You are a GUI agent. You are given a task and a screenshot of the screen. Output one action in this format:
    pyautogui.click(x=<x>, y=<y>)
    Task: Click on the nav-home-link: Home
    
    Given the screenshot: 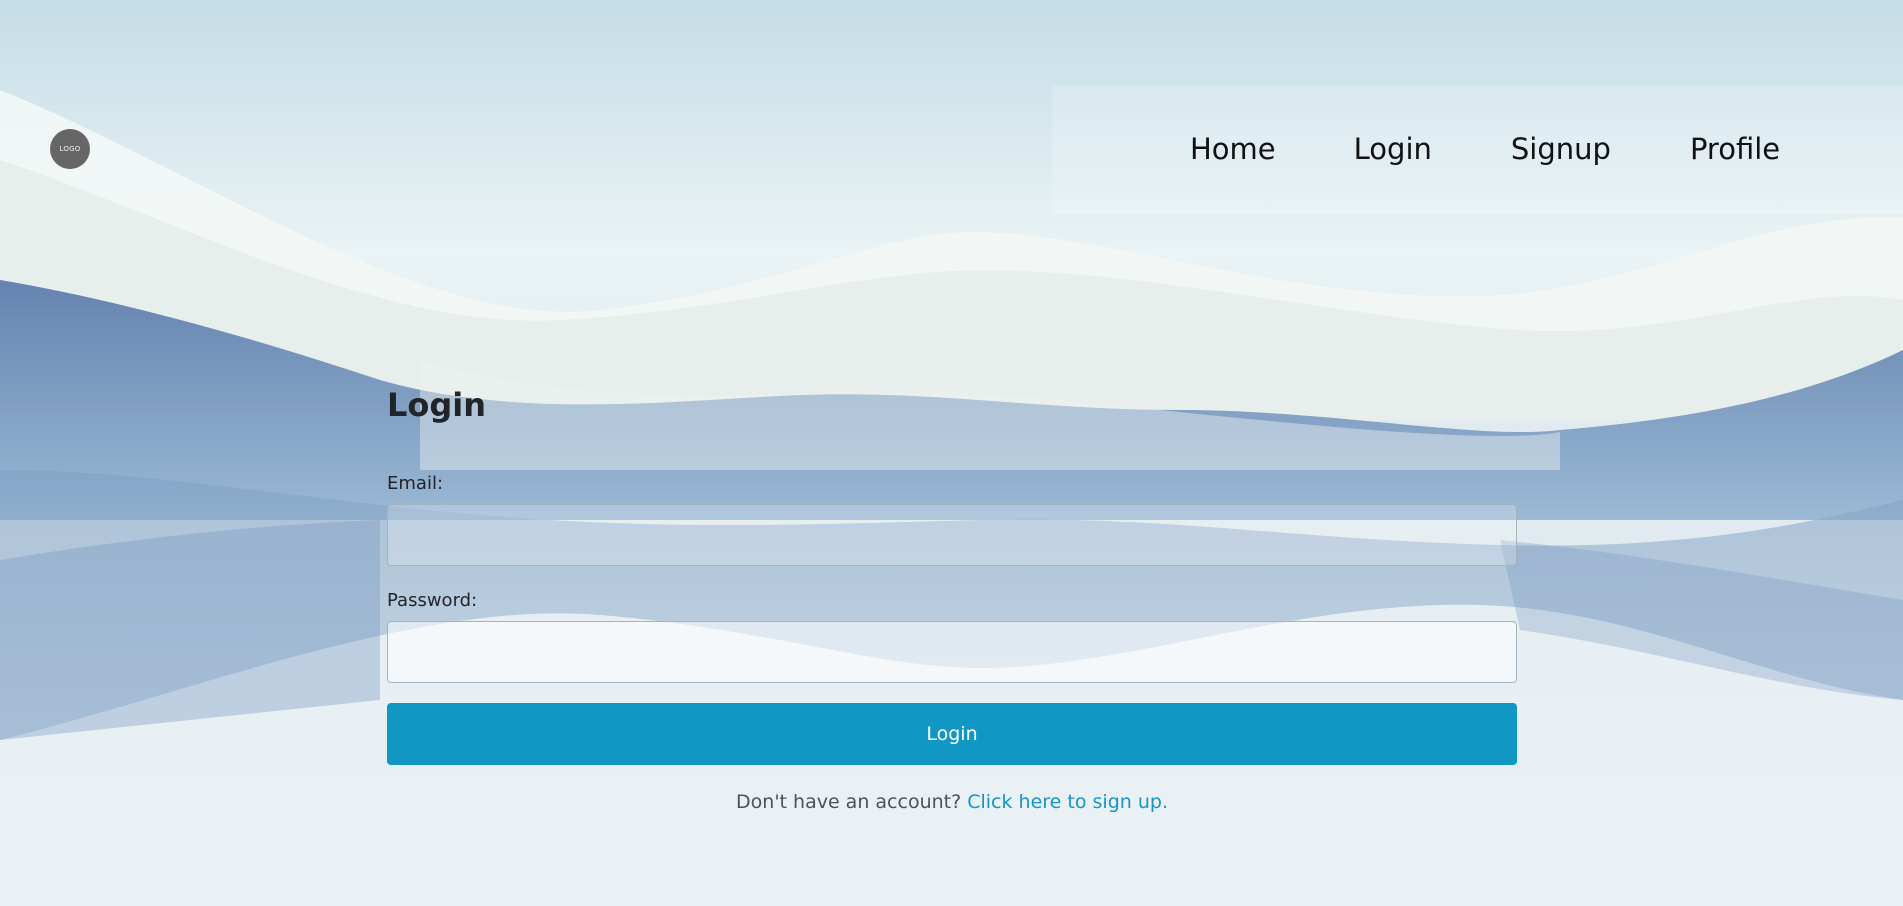 What is the action you would take?
    pyautogui.click(x=1233, y=149)
    